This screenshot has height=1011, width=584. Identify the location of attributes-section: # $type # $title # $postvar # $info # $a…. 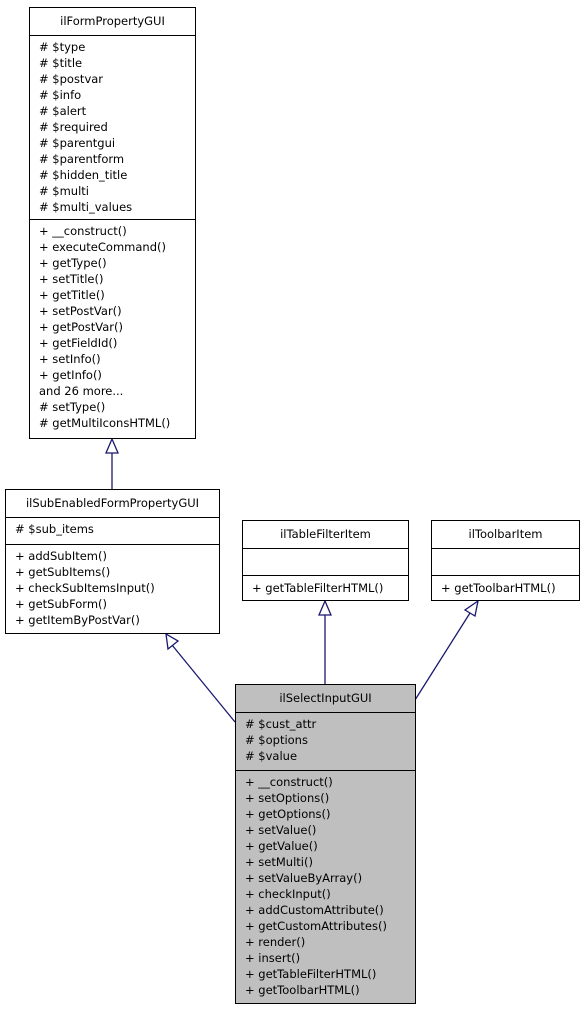
(112, 128).